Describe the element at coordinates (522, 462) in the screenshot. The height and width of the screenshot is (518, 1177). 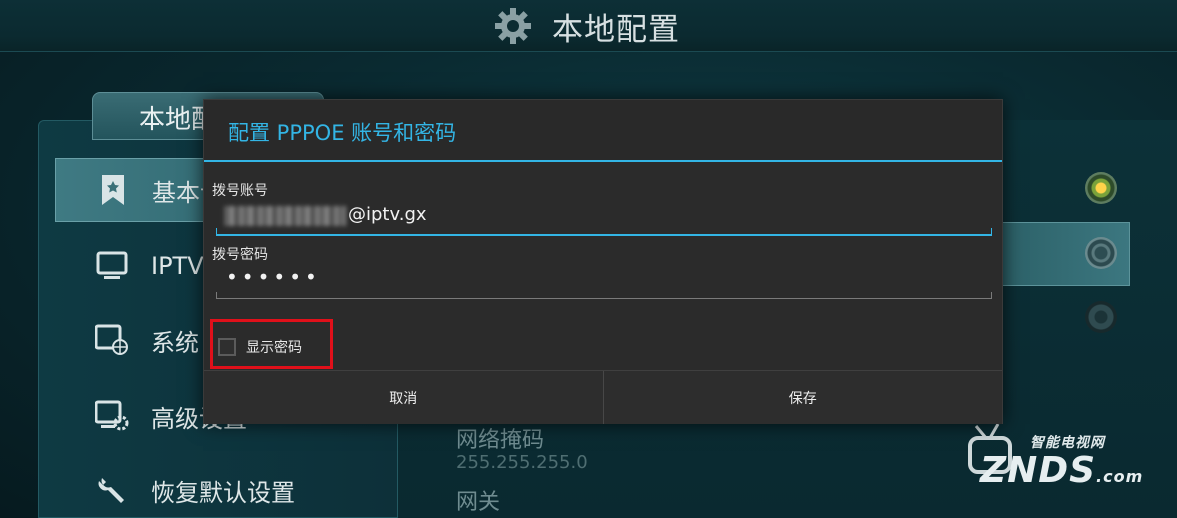
I see `netmask-value: 255.255.255.0` at that location.